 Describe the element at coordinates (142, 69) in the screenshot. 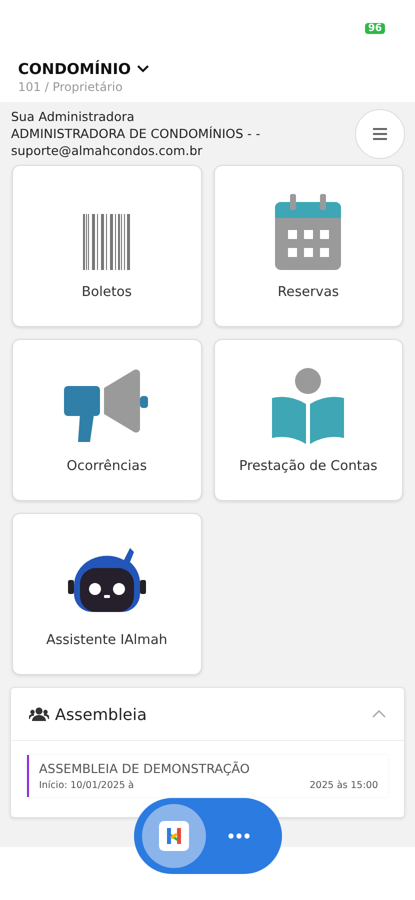

I see `chevron-down-icon` at that location.